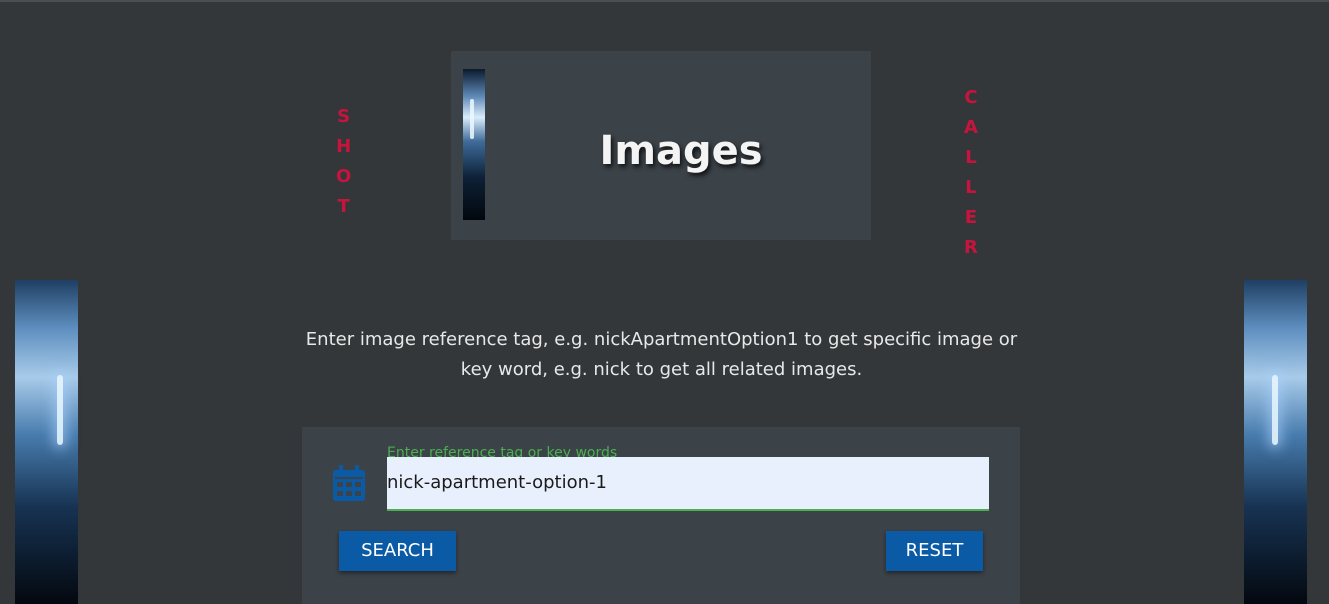 The width and height of the screenshot is (1329, 604). Describe the element at coordinates (664, 1) in the screenshot. I see `top-border` at that location.